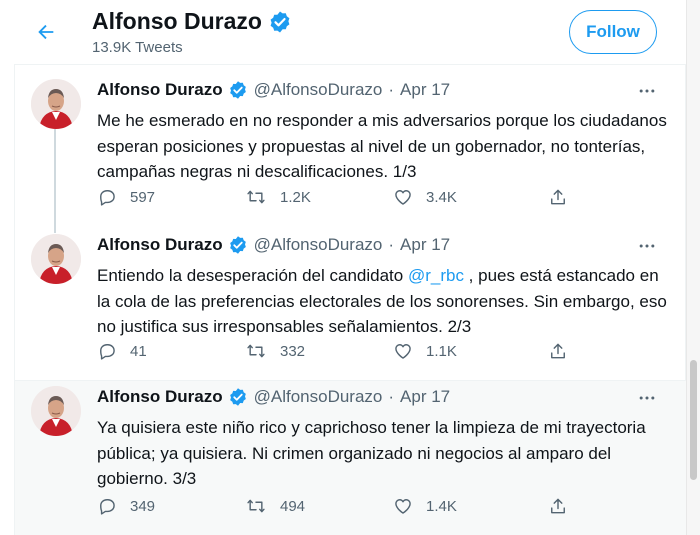 Image resolution: width=700 pixels, height=535 pixels. What do you see at coordinates (436, 275) in the screenshot?
I see `mention-link: @r_rbc` at bounding box center [436, 275].